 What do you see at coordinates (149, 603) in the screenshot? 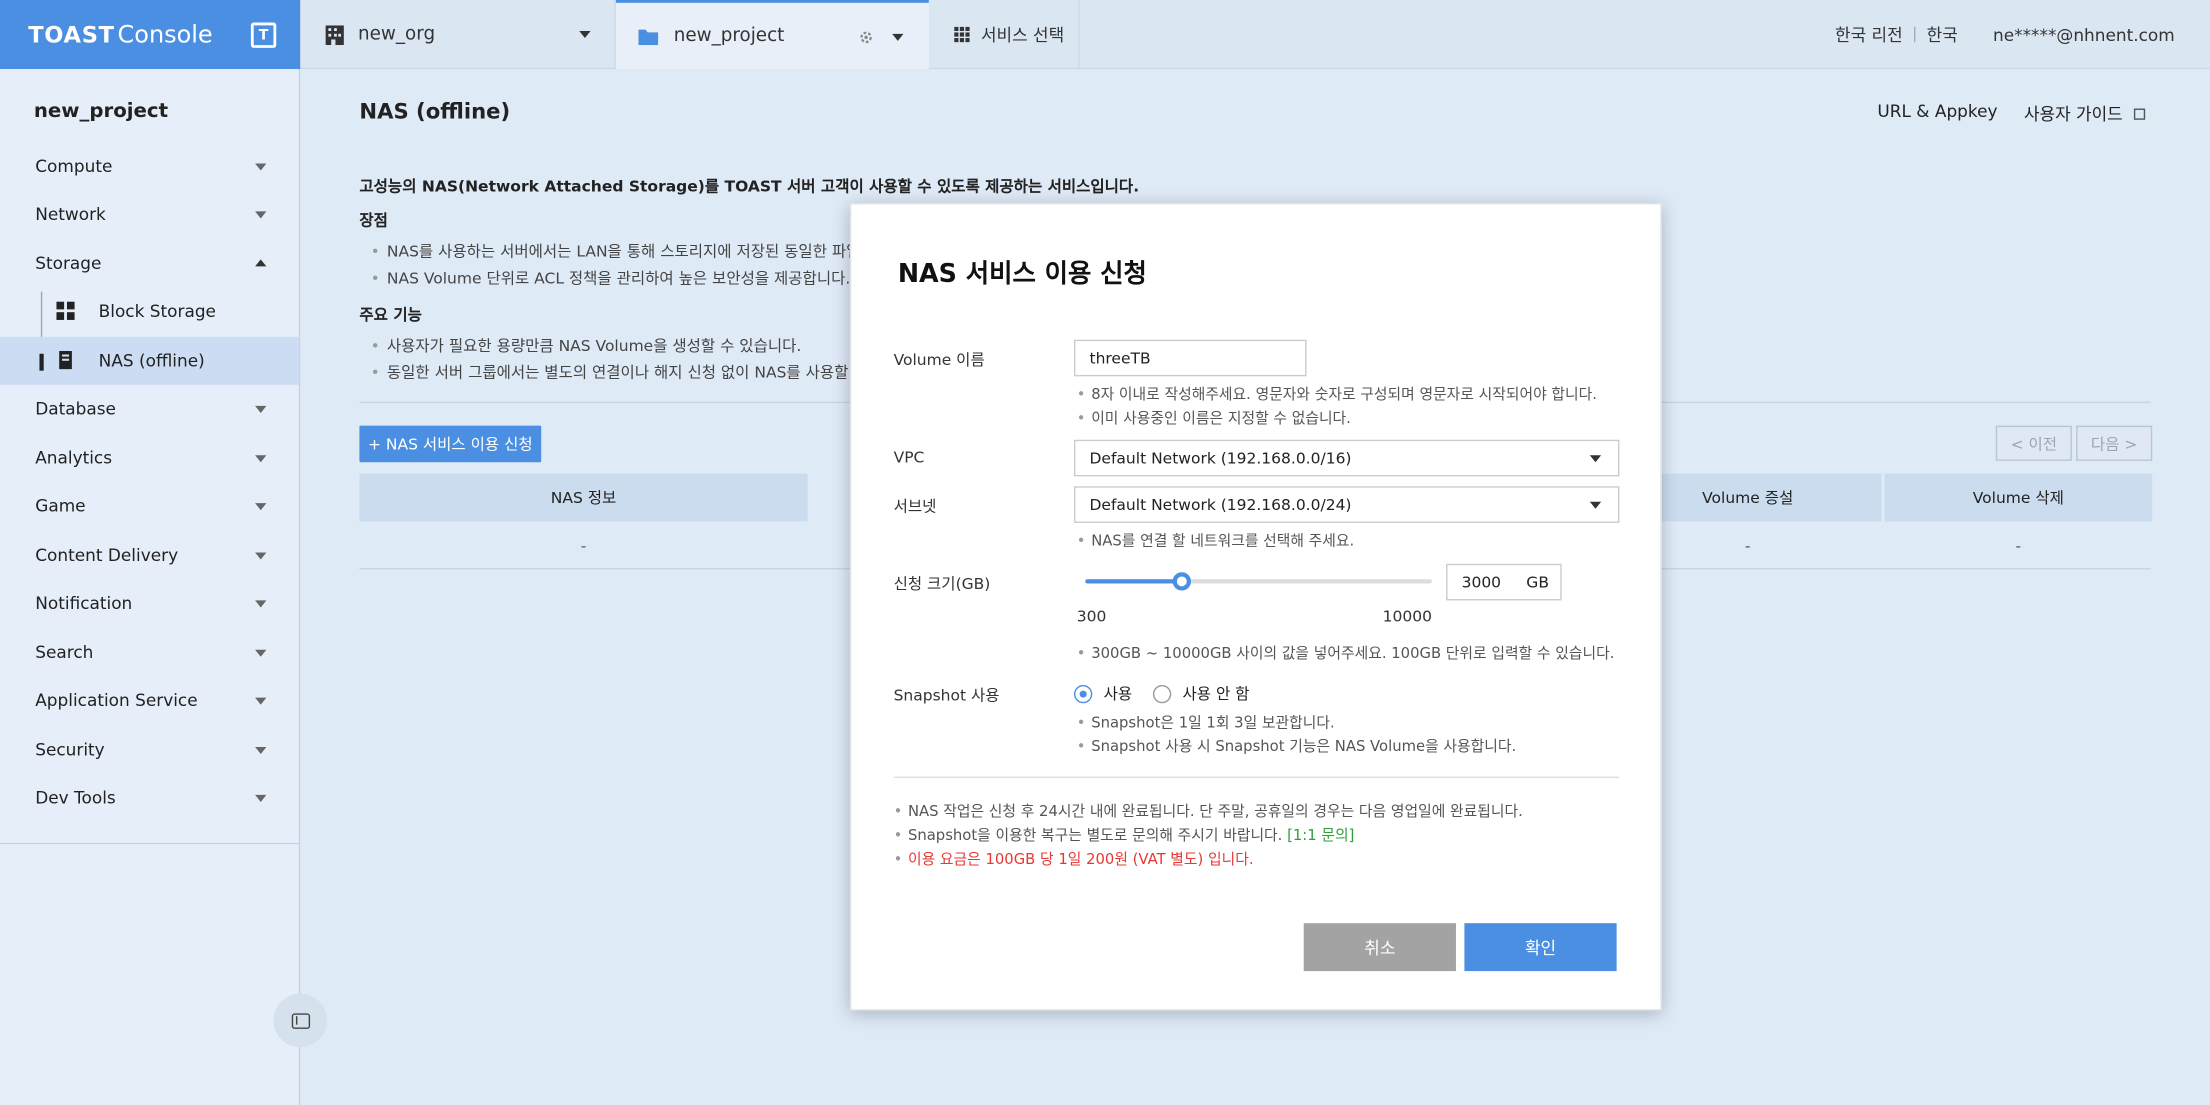
I see `sidebar-item-notification: Notification` at bounding box center [149, 603].